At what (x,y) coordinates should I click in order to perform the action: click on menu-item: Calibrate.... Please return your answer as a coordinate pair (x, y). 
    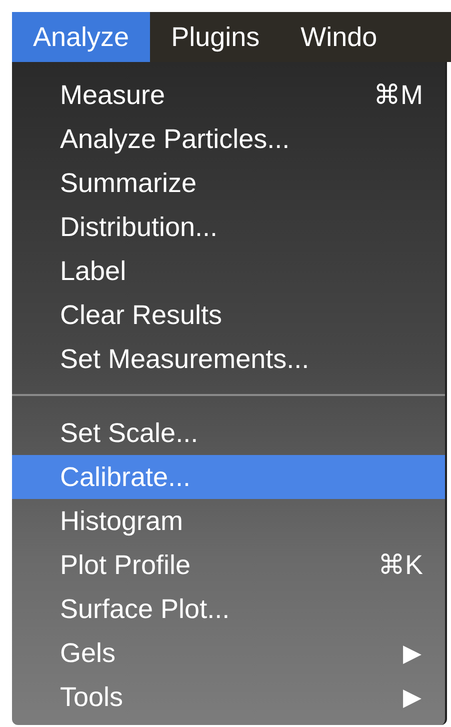
    Looking at the image, I should click on (228, 477).